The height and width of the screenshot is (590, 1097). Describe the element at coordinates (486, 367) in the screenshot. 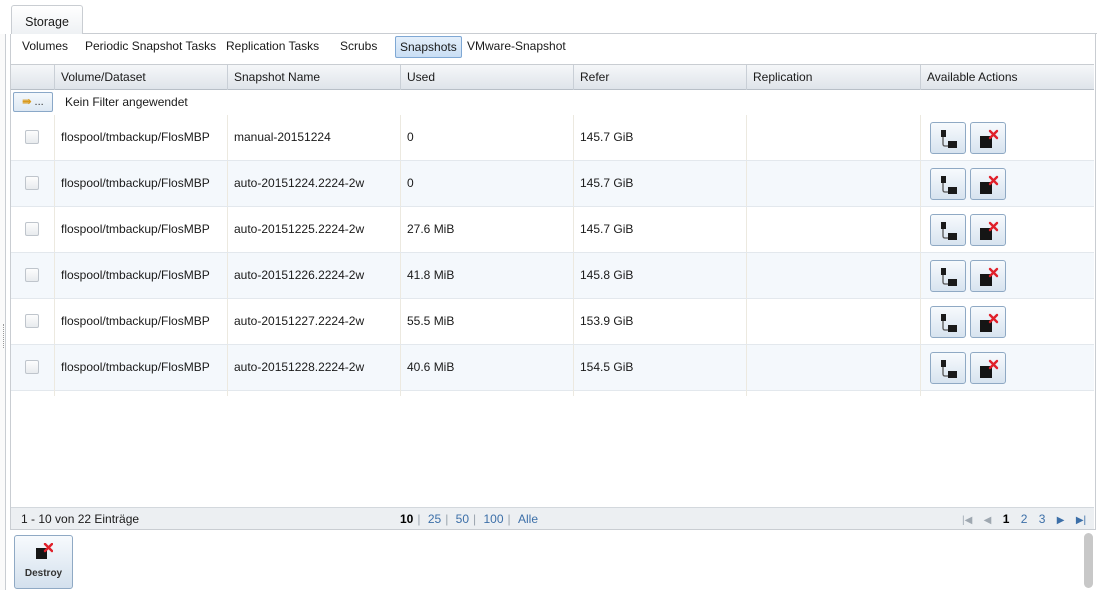

I see `cell-used: 40.6 MiB` at that location.